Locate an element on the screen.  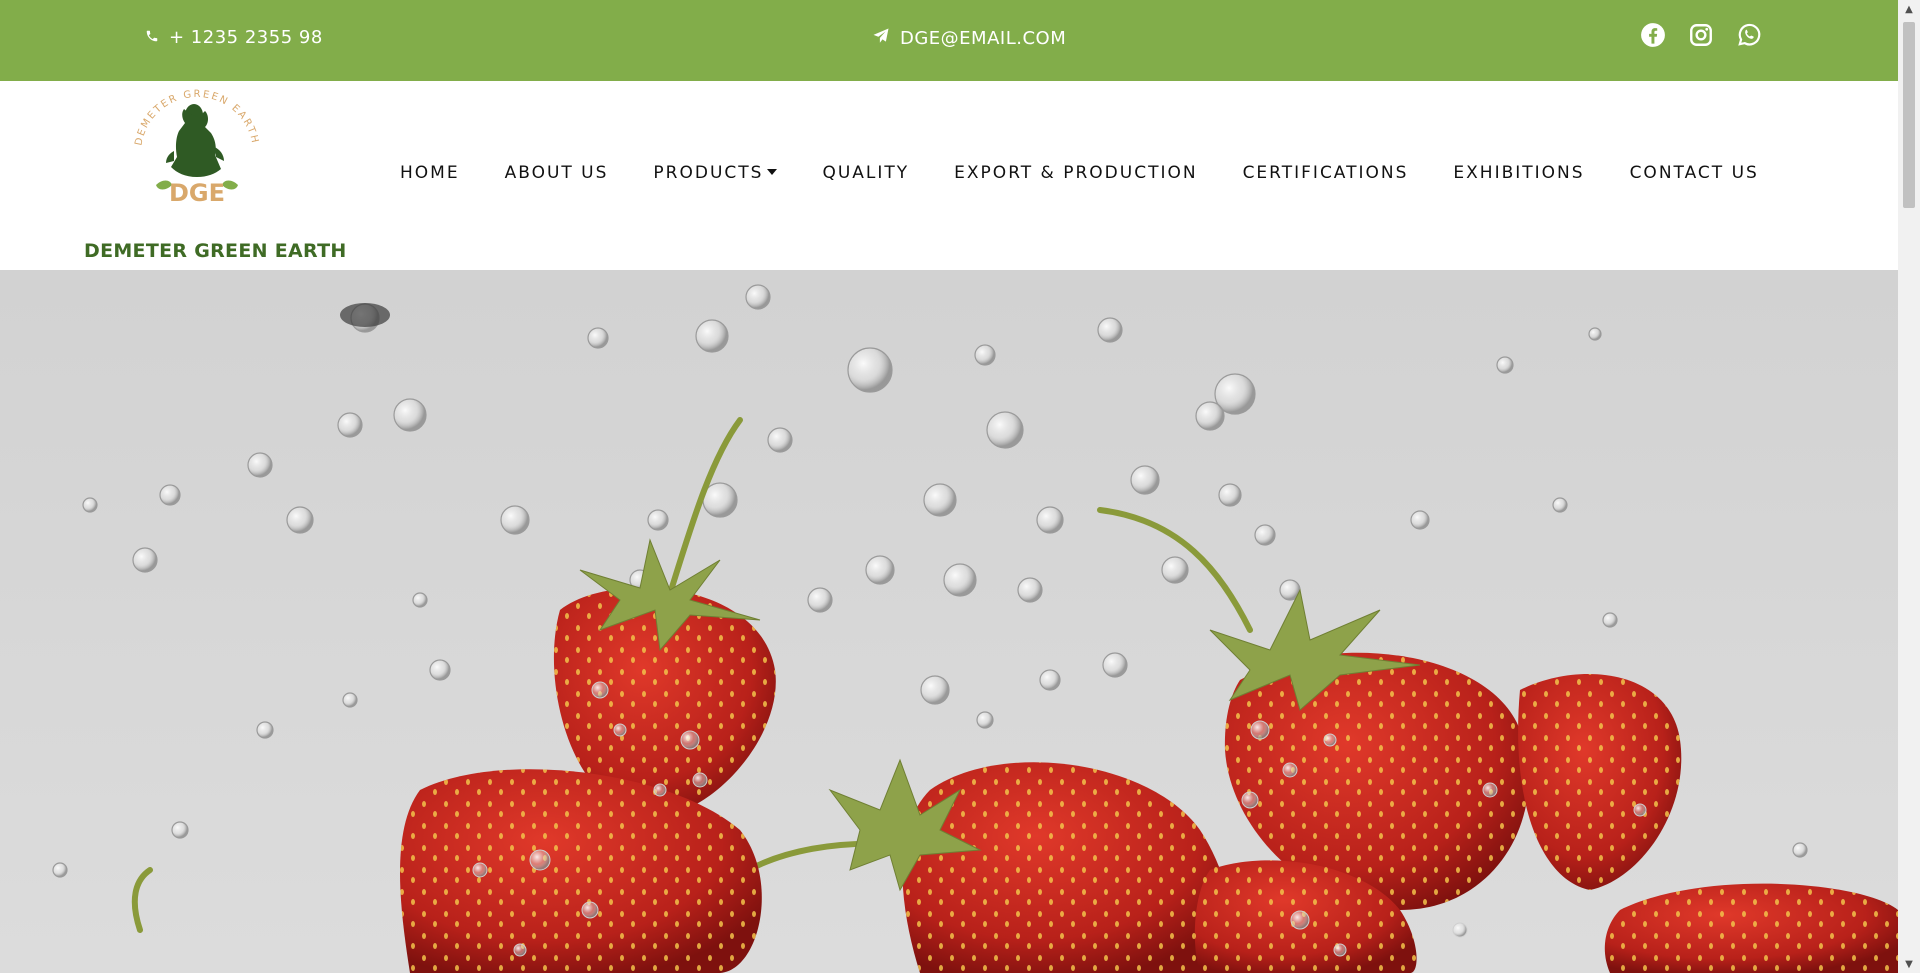
brand-name: DEMETER GREEN EARTH is located at coordinates (215, 251).